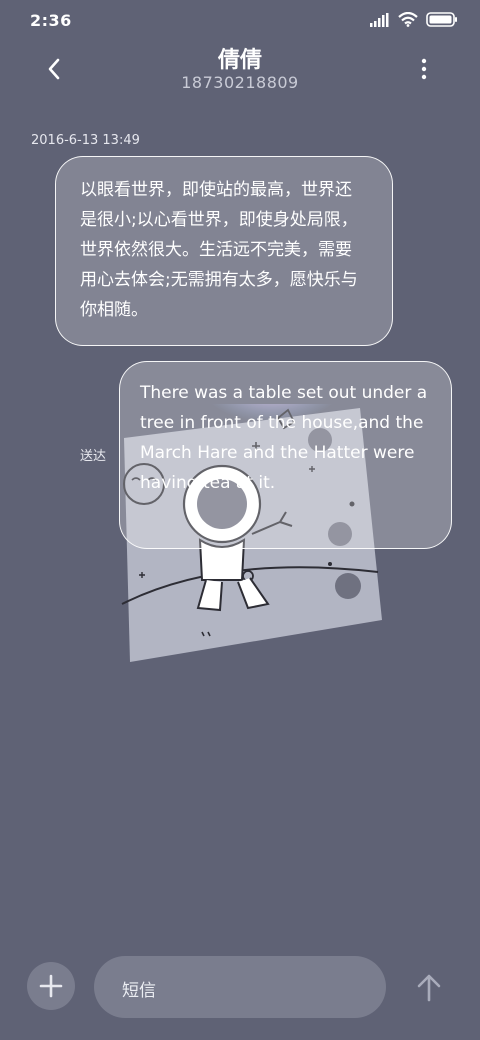  I want to click on message-input-placeholder: 短信, so click(139, 991).